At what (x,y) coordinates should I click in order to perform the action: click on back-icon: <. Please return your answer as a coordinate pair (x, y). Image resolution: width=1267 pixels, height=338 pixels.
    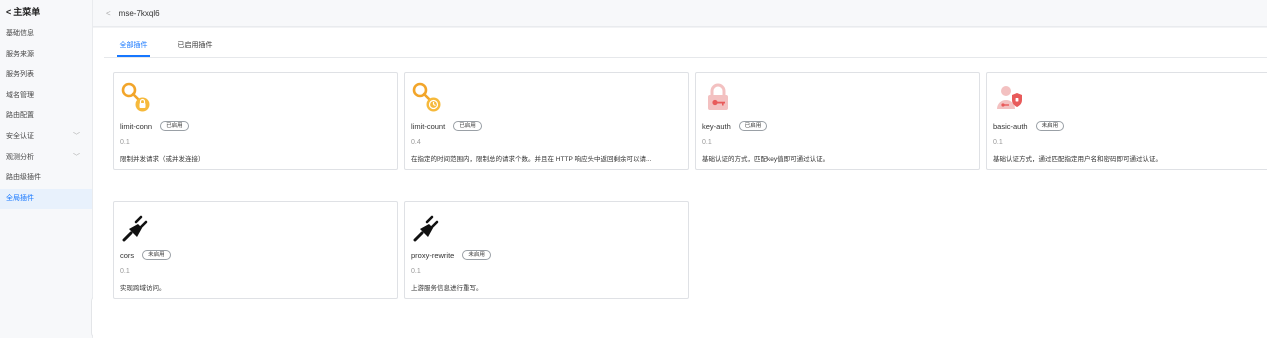
    Looking at the image, I should click on (8, 12).